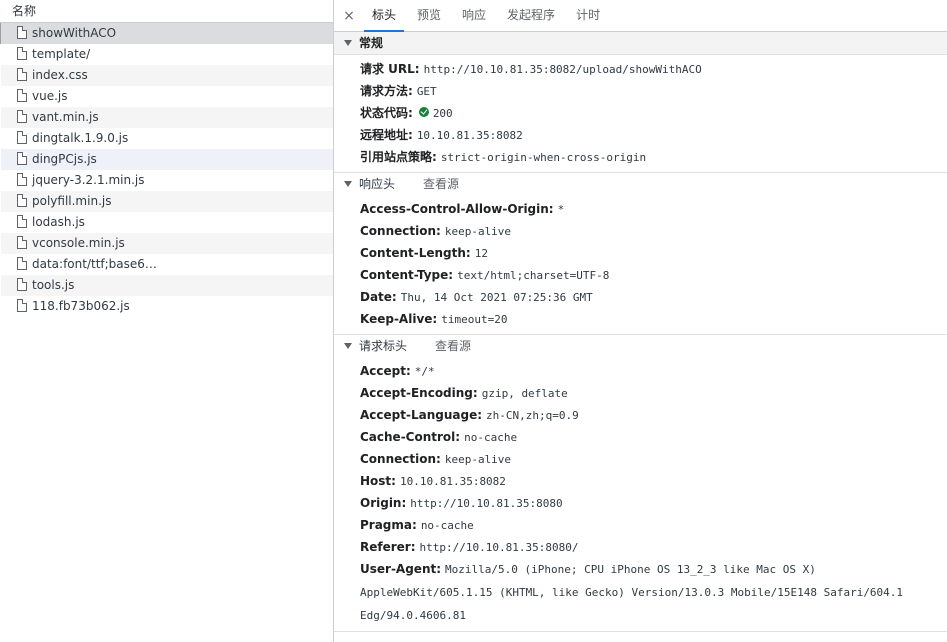  What do you see at coordinates (88, 180) in the screenshot?
I see `request-name: jquery-3.2.1.min.js` at bounding box center [88, 180].